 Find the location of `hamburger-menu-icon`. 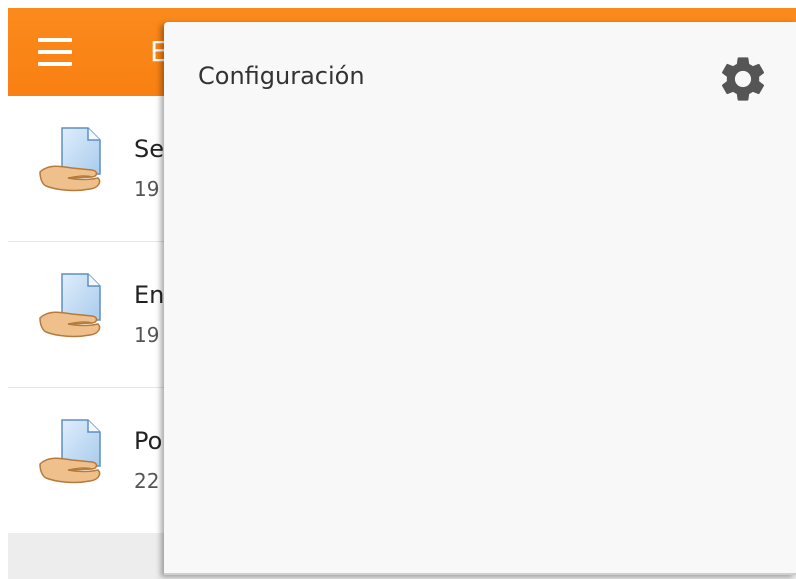

hamburger-menu-icon is located at coordinates (55, 53).